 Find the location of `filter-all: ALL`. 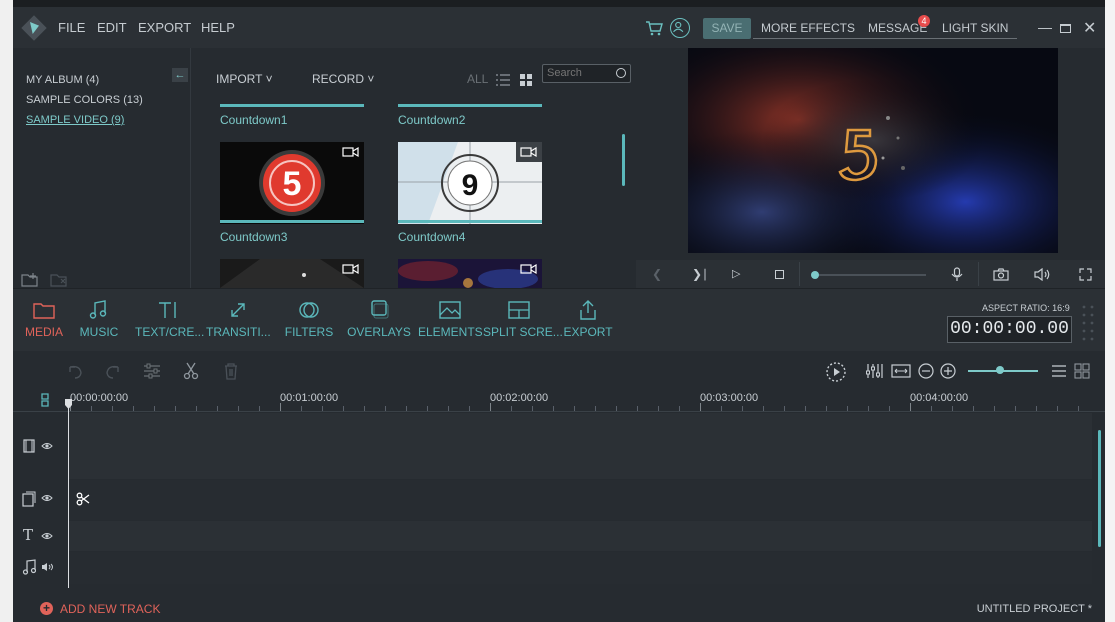

filter-all: ALL is located at coordinates (477, 79).